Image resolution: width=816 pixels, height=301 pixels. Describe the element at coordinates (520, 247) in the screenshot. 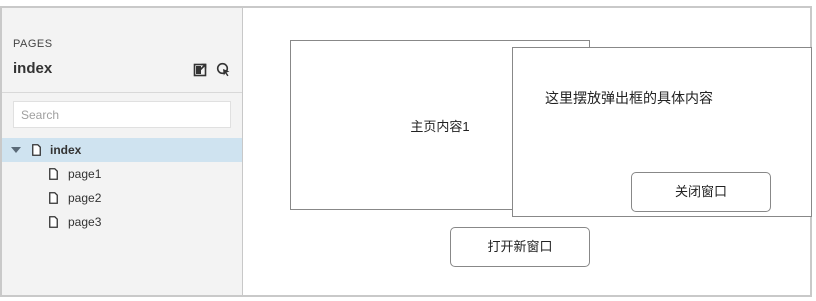

I see `open-new-window-button: 打开新窗口` at that location.